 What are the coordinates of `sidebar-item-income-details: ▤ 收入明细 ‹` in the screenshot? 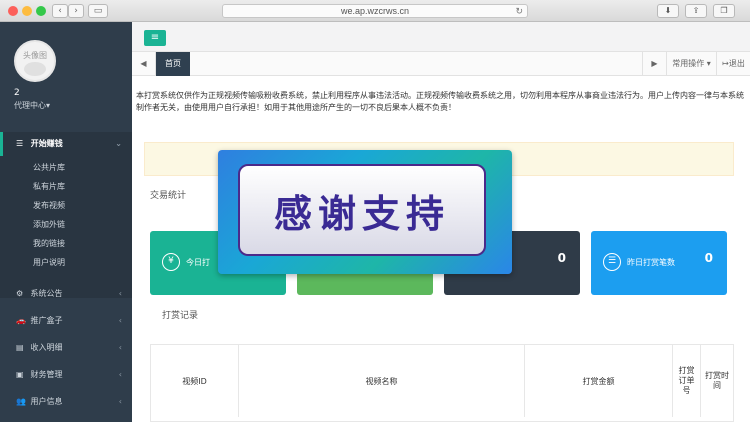 It's located at (66, 348).